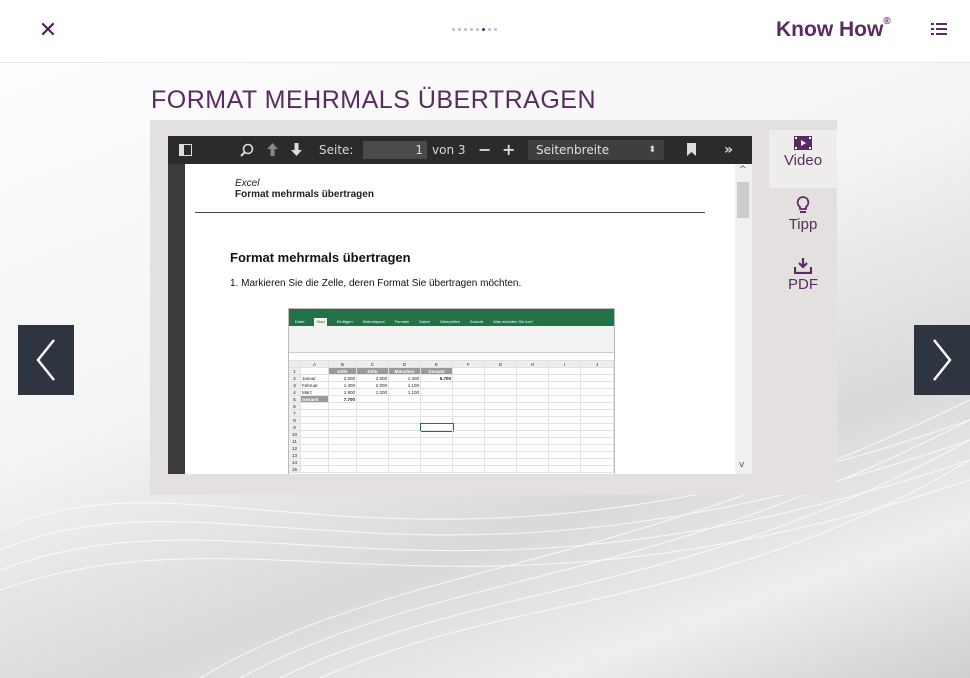 The height and width of the screenshot is (678, 970). Describe the element at coordinates (743, 319) in the screenshot. I see `vertical-scrollbar: ^ v` at that location.